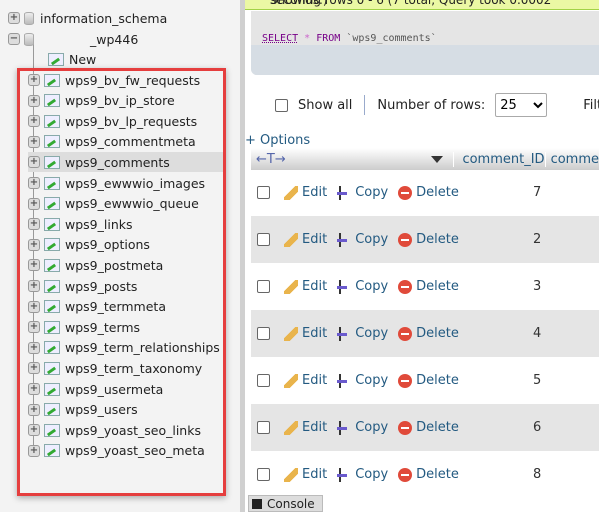 This screenshot has width=599, height=512. What do you see at coordinates (537, 333) in the screenshot?
I see `comment-id-cell: 4` at bounding box center [537, 333].